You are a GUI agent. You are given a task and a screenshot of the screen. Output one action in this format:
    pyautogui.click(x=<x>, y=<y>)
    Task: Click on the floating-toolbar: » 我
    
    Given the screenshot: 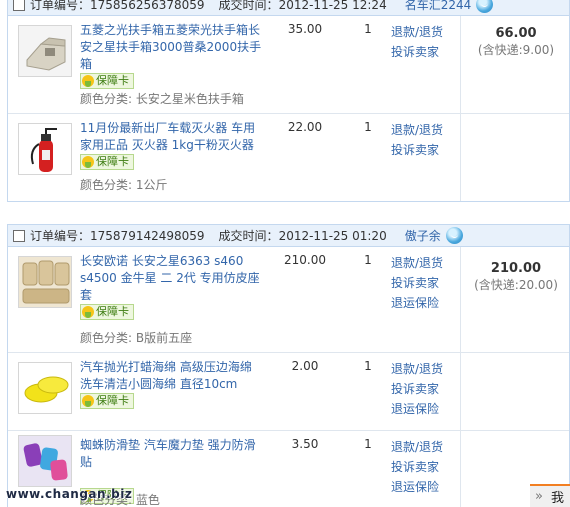 What is the action you would take?
    pyautogui.click(x=550, y=495)
    